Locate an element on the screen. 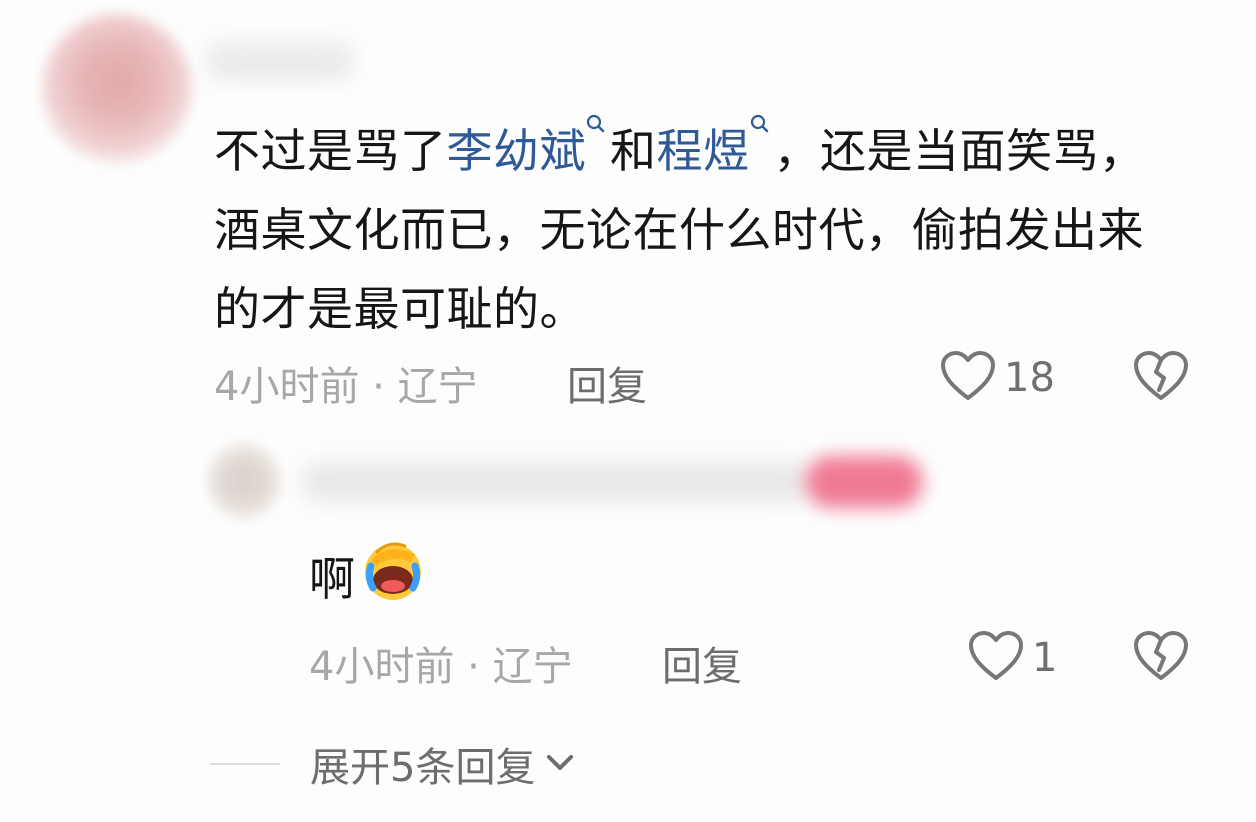 Image resolution: width=1256 pixels, height=822 pixels. reply-dislike-button is located at coordinates (1161, 658).